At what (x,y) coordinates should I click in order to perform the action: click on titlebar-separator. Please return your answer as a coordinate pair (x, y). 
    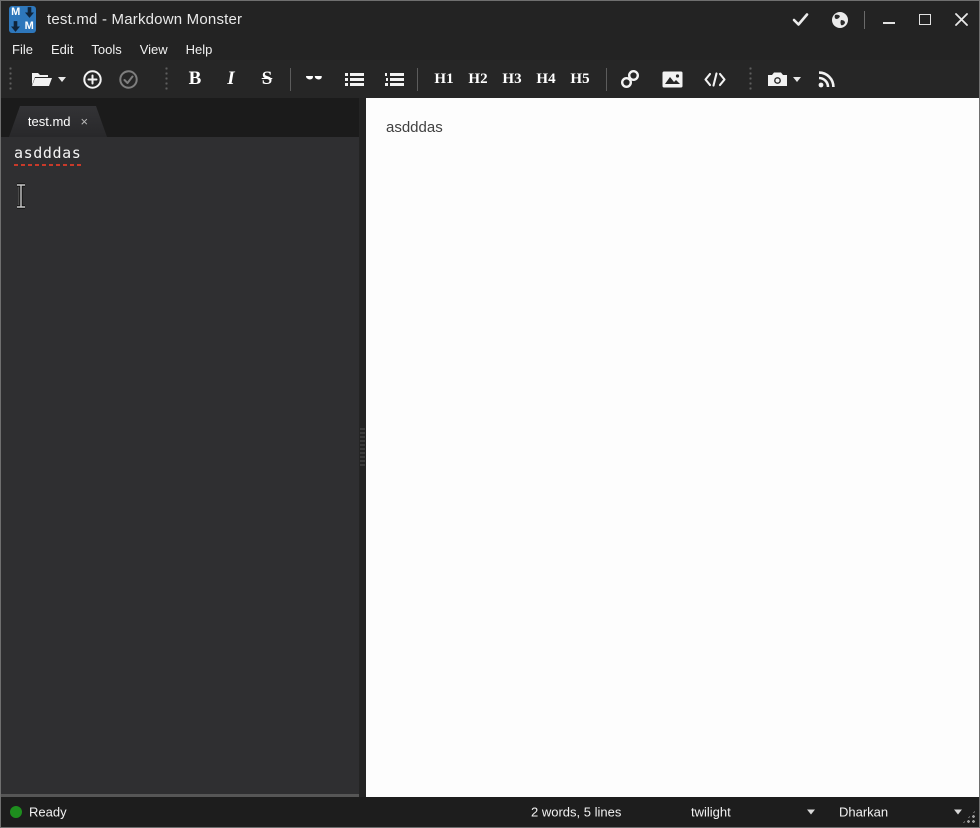
    Looking at the image, I should click on (864, 19).